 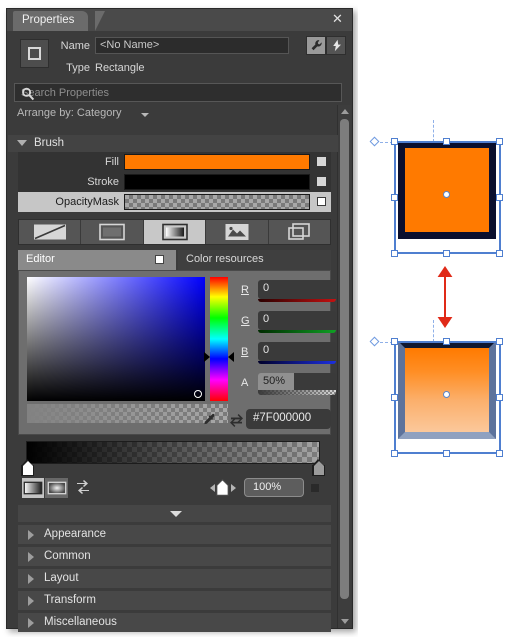 I want to click on search-icon, so click(x=178, y=95).